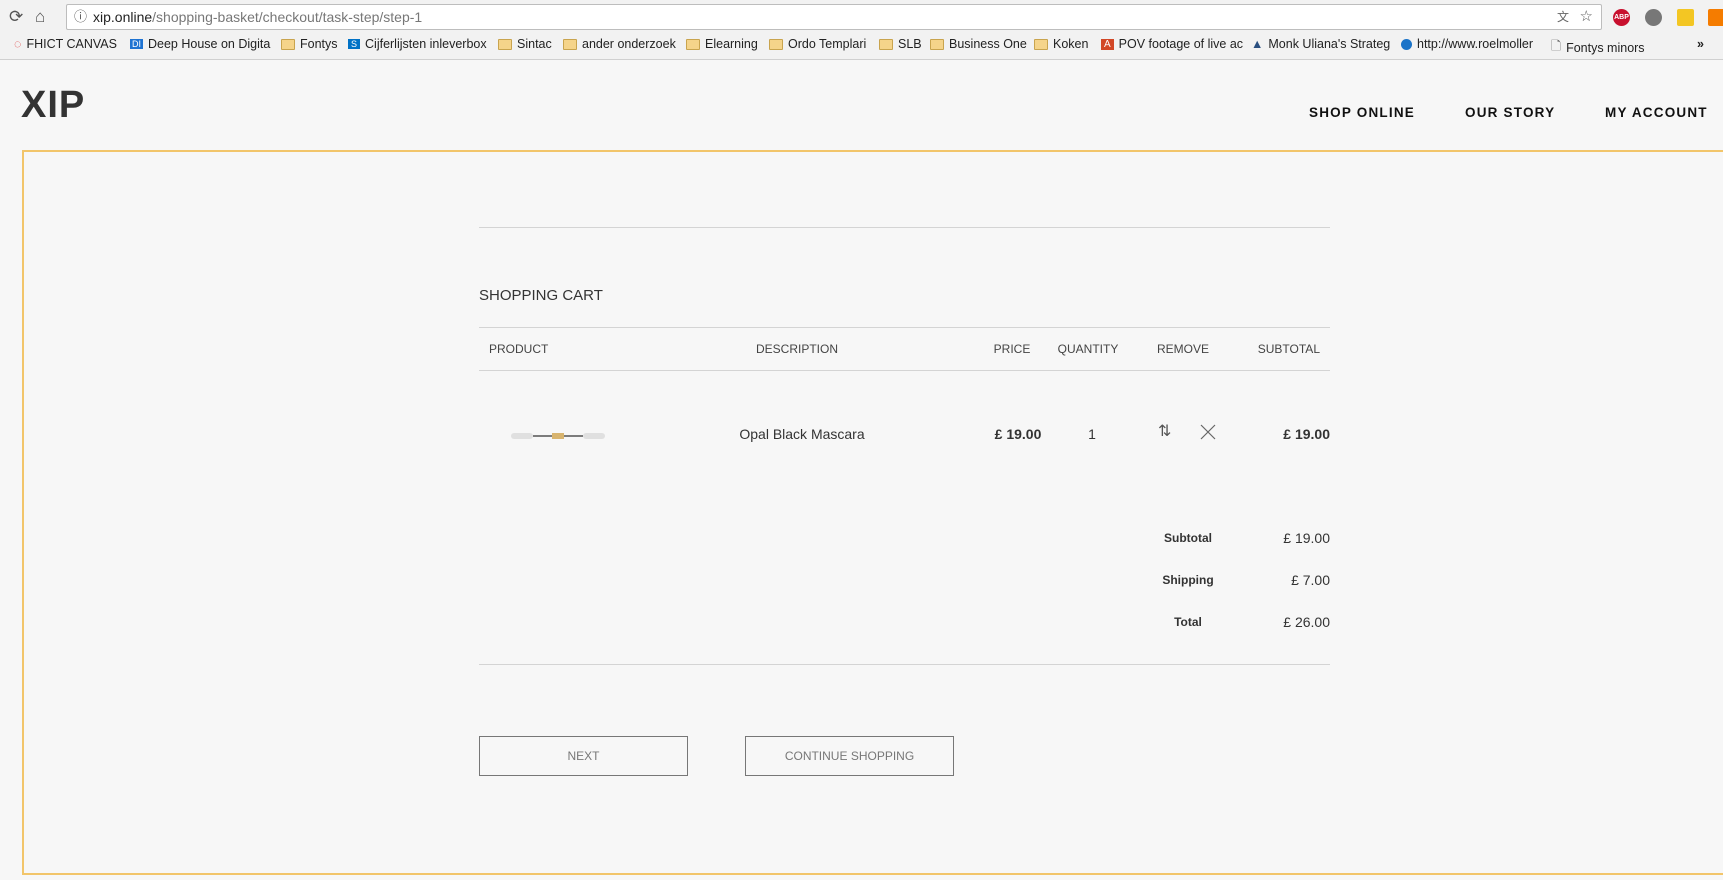  What do you see at coordinates (1288, 349) in the screenshot?
I see `header-subtotal: SUBTOTAL` at bounding box center [1288, 349].